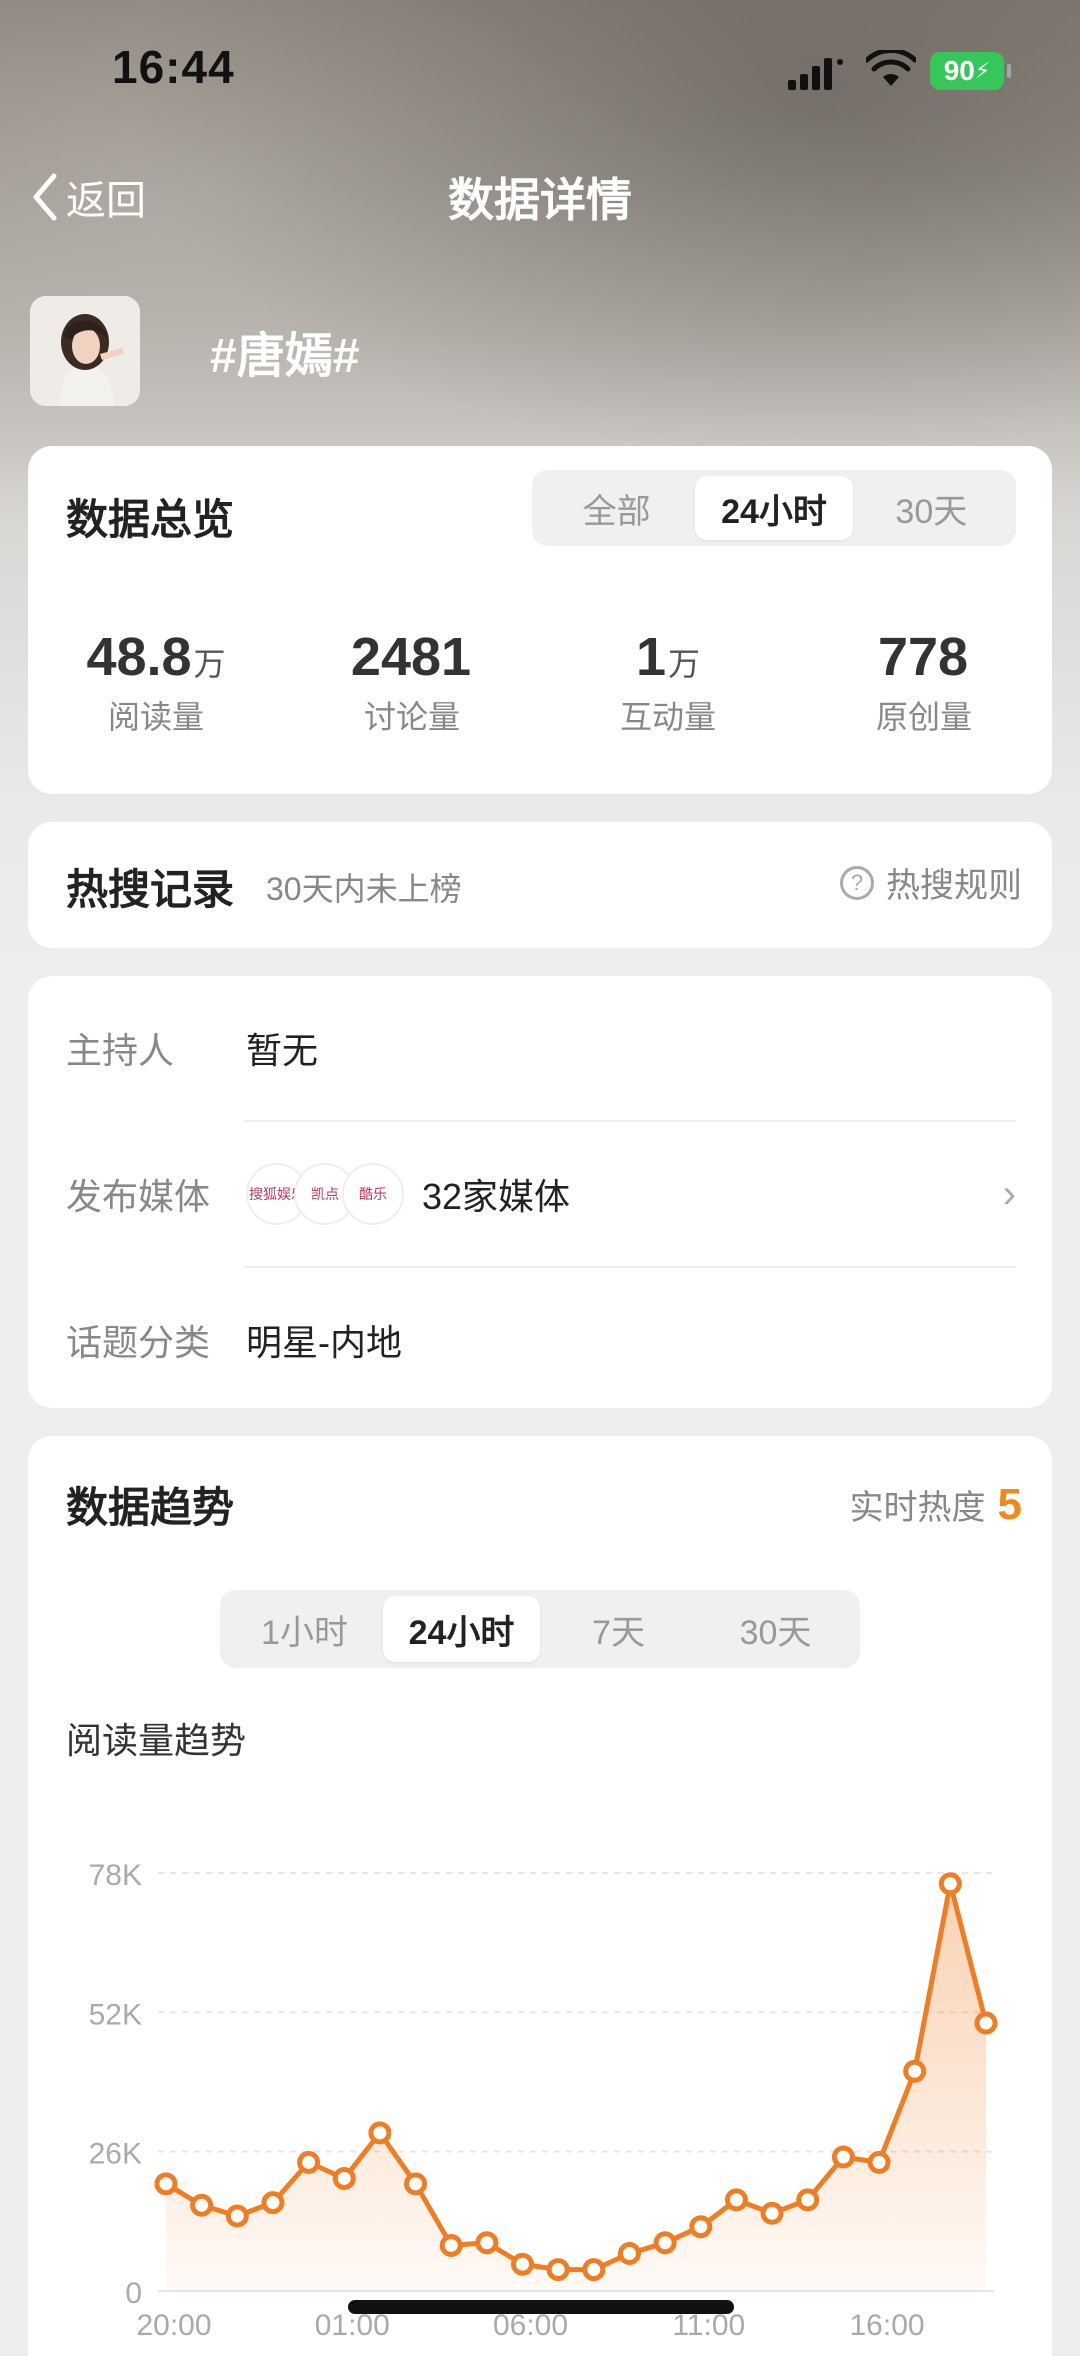  What do you see at coordinates (155, 717) in the screenshot?
I see `stat-label: 阅读量` at bounding box center [155, 717].